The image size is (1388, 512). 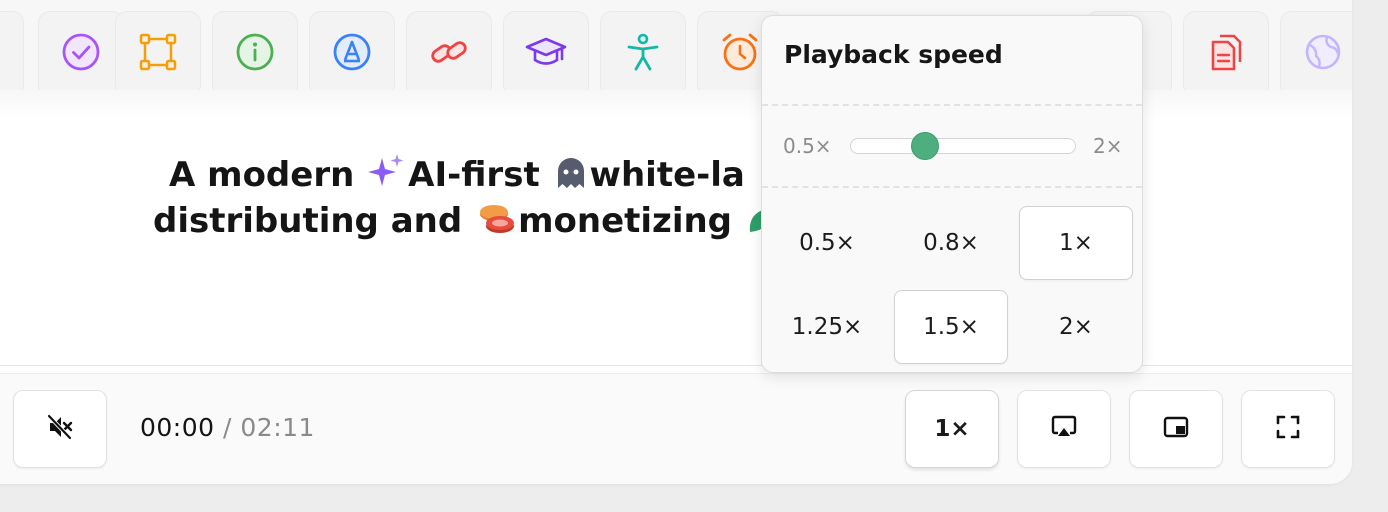 I want to click on letter-a-circle-icon, so click(x=352, y=54).